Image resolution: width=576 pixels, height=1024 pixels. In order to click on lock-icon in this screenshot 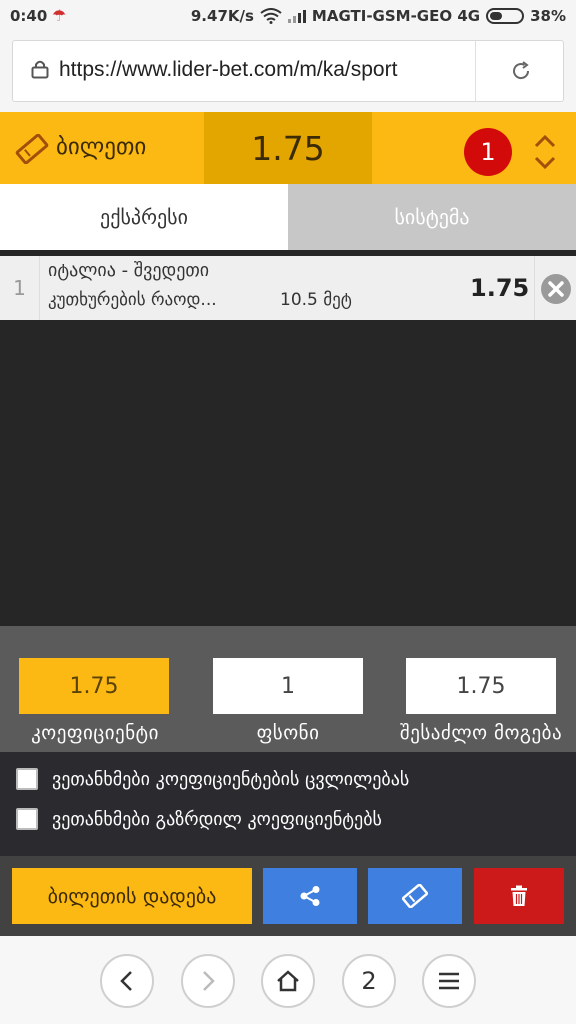, I will do `click(40, 69)`.